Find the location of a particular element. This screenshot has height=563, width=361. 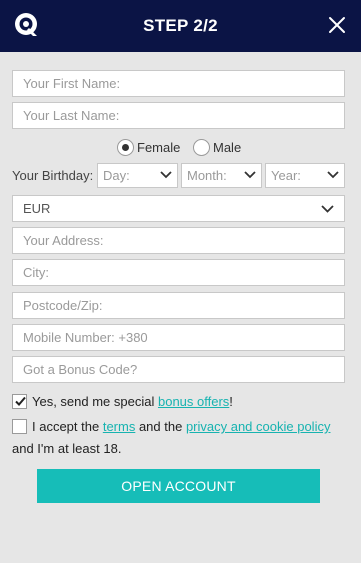

postcode-input is located at coordinates (178, 305).